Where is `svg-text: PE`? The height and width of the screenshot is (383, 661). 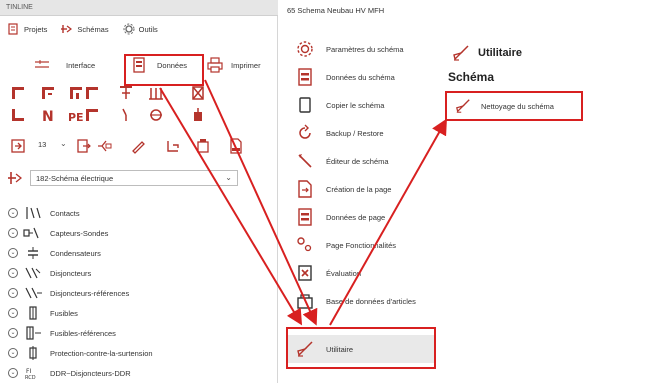
svg-text: PE is located at coordinates (76, 117).